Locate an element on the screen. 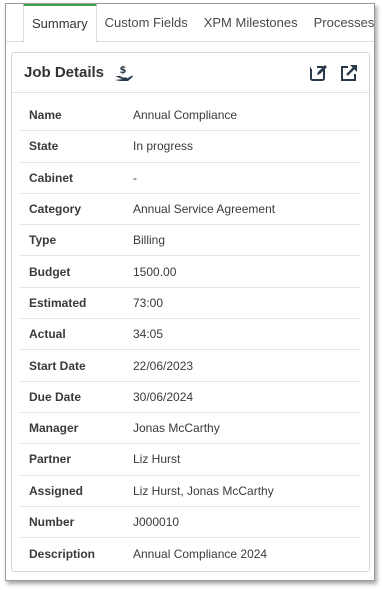 This screenshot has width=382, height=590. detail-row-start-date: Start Date 22/06/2023 is located at coordinates (190, 366).